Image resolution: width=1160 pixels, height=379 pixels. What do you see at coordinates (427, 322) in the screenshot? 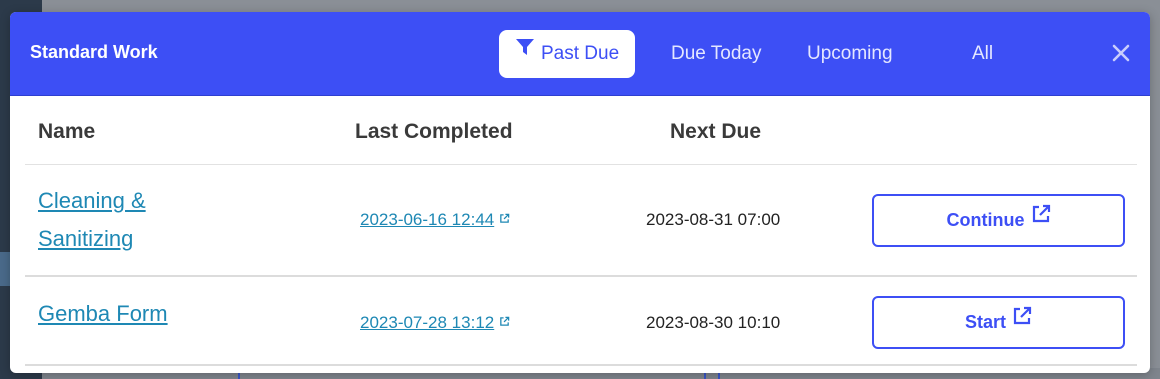
I see `last-completed-value: 2023-07-28 13:12` at bounding box center [427, 322].